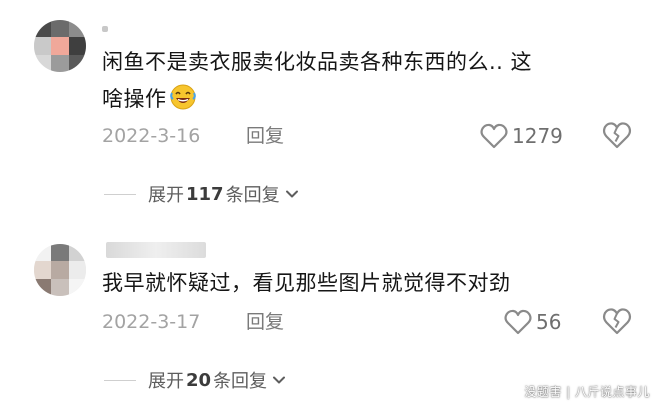 The width and height of the screenshot is (660, 408). I want to click on comment-text-line: 啥操作, so click(362, 99).